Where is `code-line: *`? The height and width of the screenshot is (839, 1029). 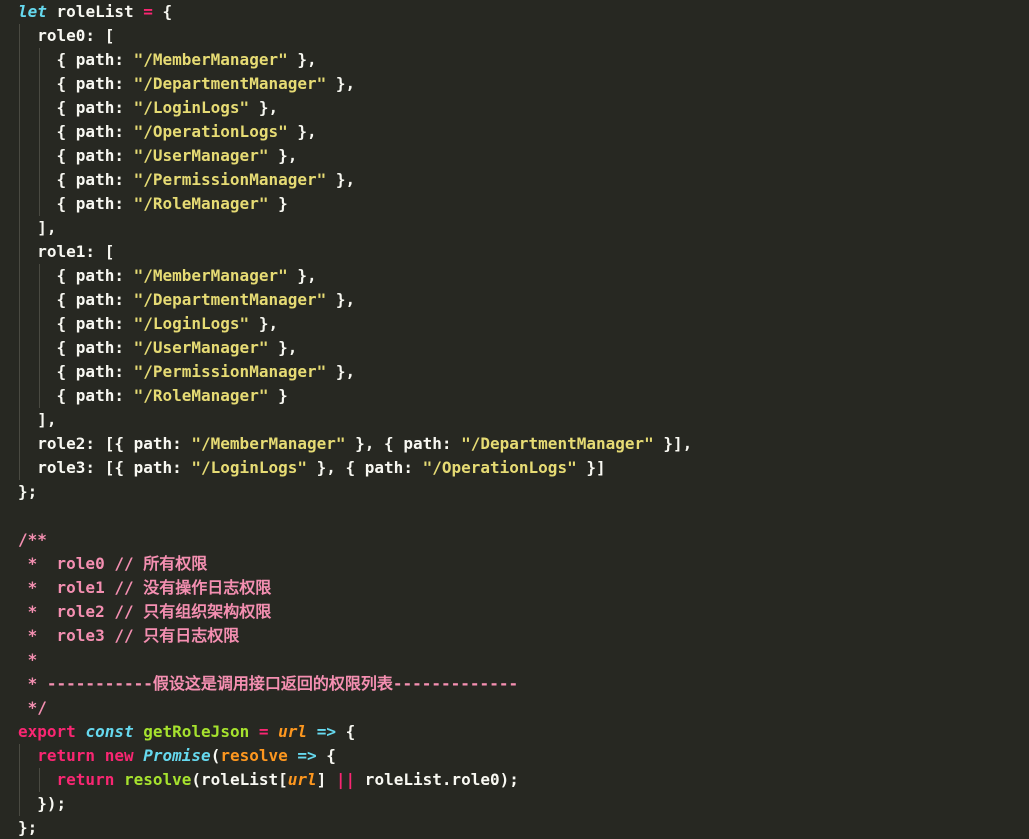
code-line: * is located at coordinates (28, 660).